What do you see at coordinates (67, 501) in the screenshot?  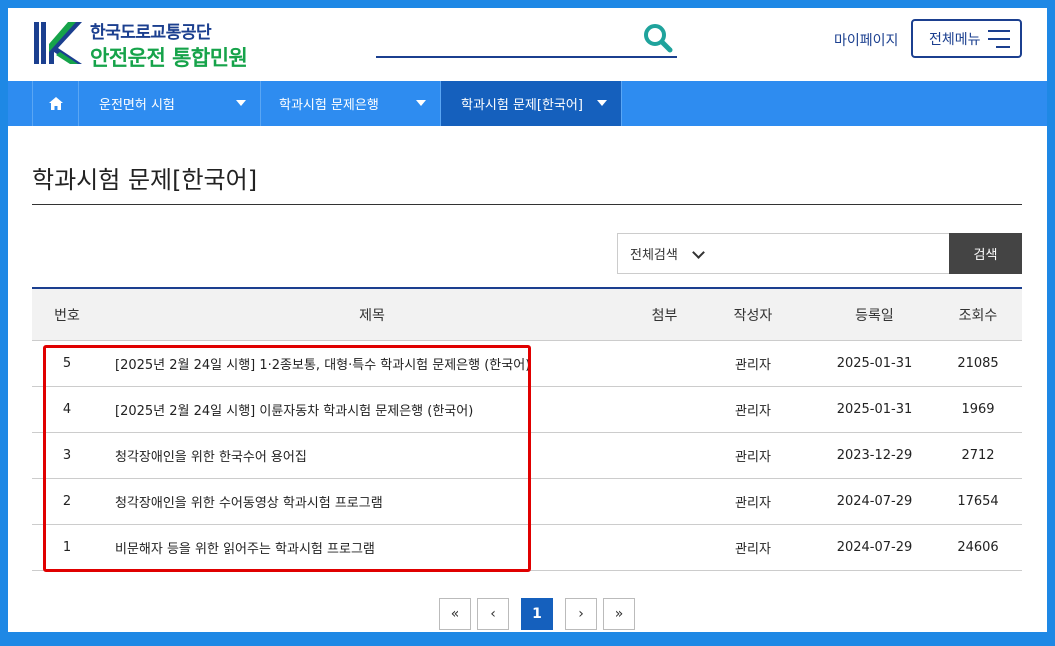 I see `row-no: 2` at bounding box center [67, 501].